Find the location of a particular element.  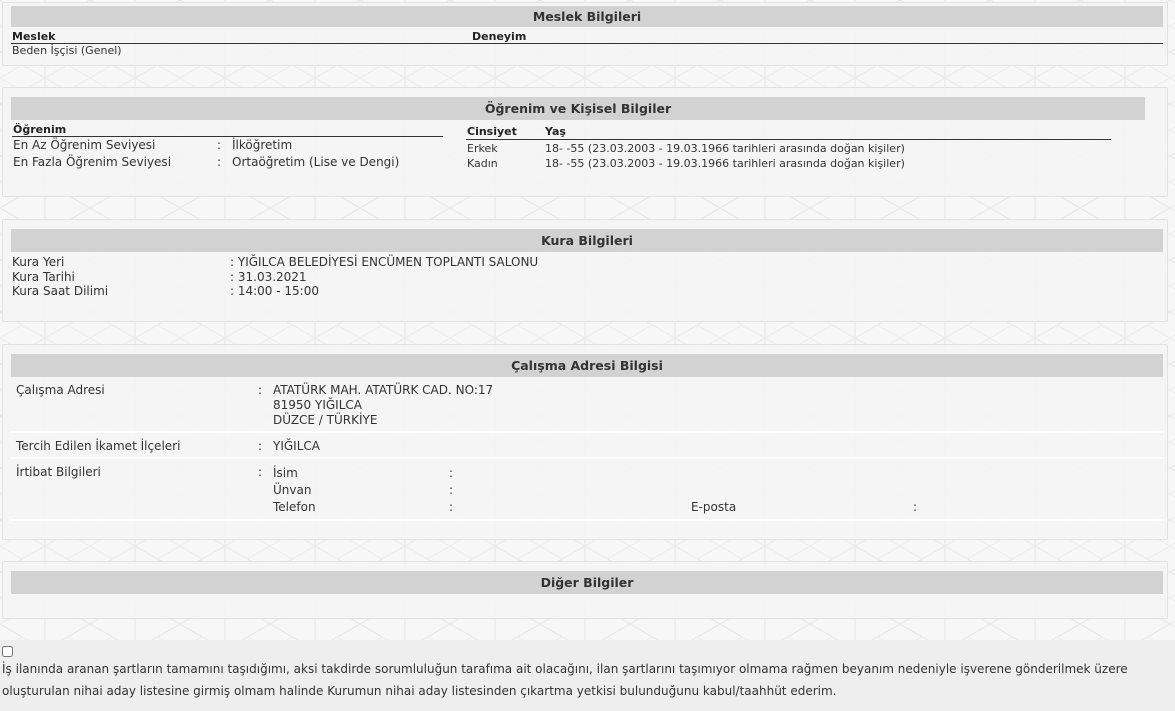

irtibat-label: İrtibat Bilgileri is located at coordinates (58, 472).